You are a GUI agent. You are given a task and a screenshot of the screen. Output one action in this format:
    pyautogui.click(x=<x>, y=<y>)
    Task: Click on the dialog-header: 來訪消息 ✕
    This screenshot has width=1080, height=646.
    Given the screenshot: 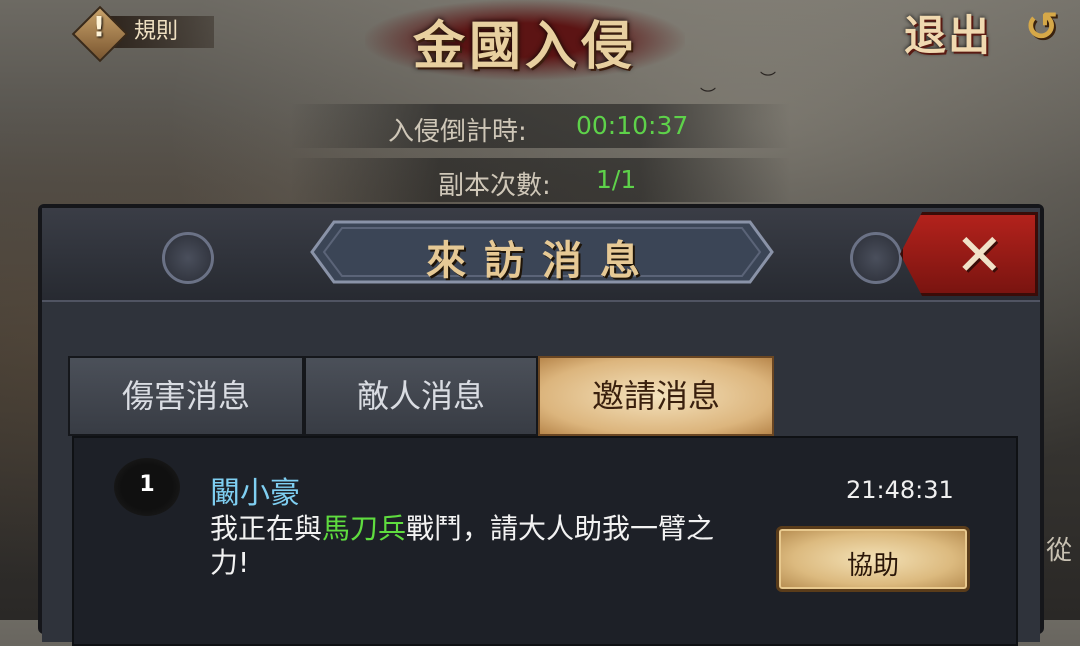 What is the action you would take?
    pyautogui.click(x=541, y=255)
    